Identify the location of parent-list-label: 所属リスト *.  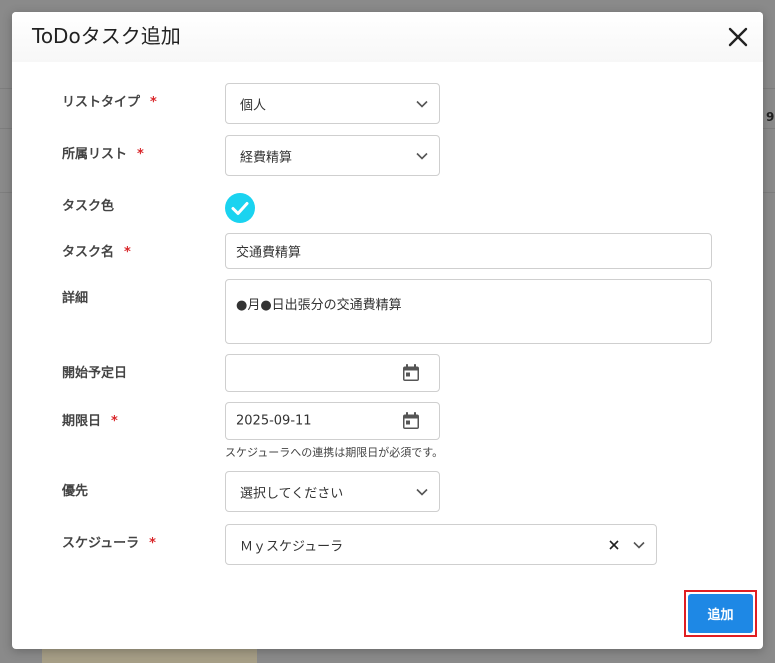
(103, 152).